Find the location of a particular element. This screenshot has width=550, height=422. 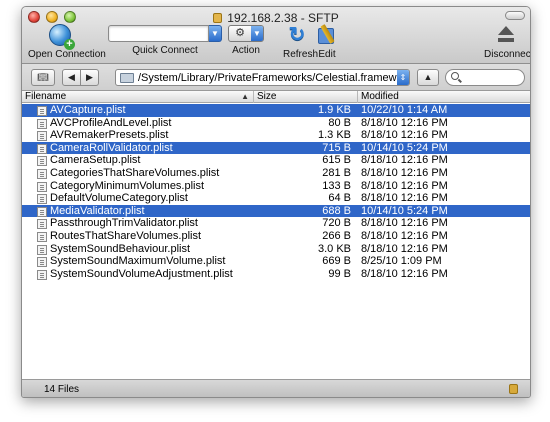

file-name: SystemSoundMaximumVolume.plist is located at coordinates (138, 261).